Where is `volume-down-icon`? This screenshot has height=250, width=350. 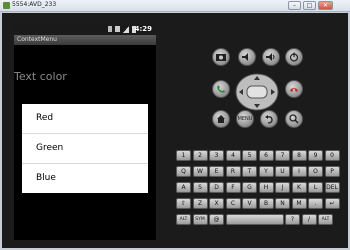 volume-down-icon is located at coordinates (245, 57).